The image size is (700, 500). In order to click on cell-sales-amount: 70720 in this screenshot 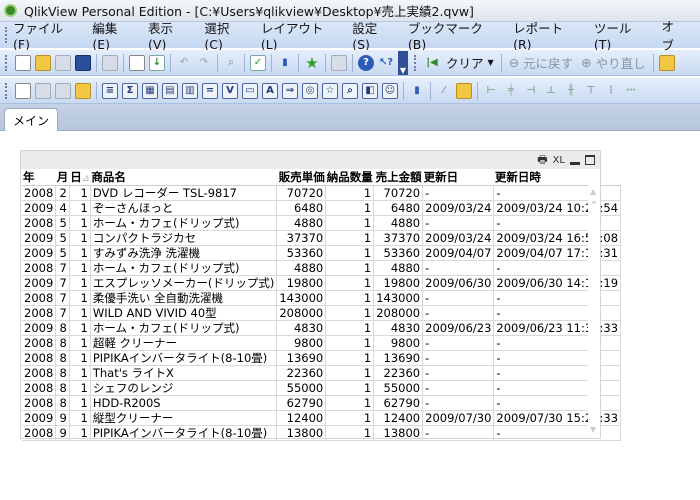, I will do `click(398, 193)`.